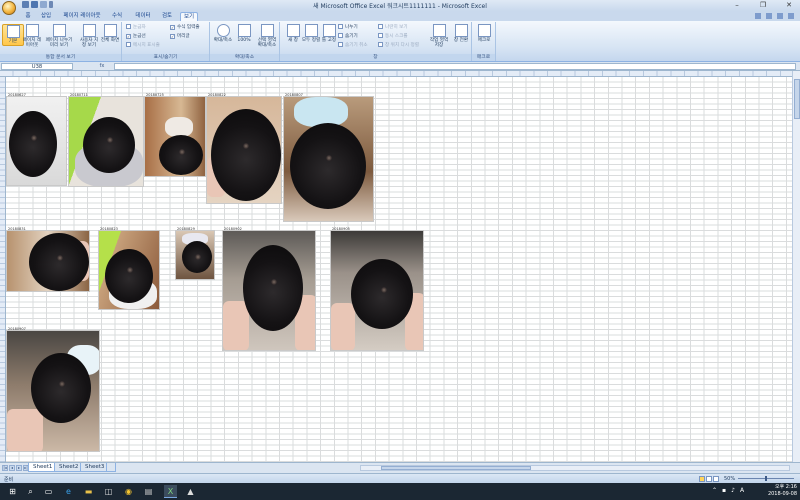  Describe the element at coordinates (12, 491) in the screenshot. I see `start-icon: ⊞` at that location.